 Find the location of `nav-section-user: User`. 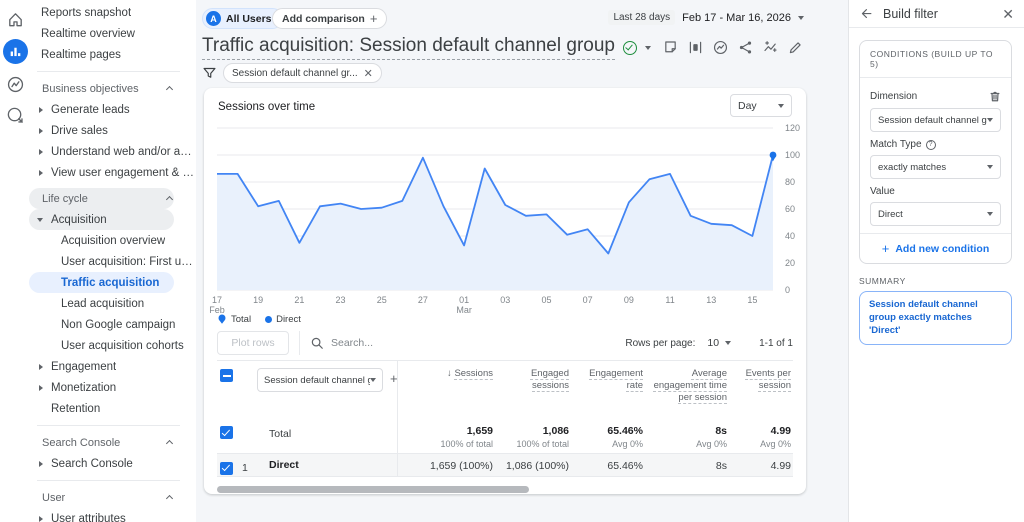

nav-section-user: User is located at coordinates (113, 497).